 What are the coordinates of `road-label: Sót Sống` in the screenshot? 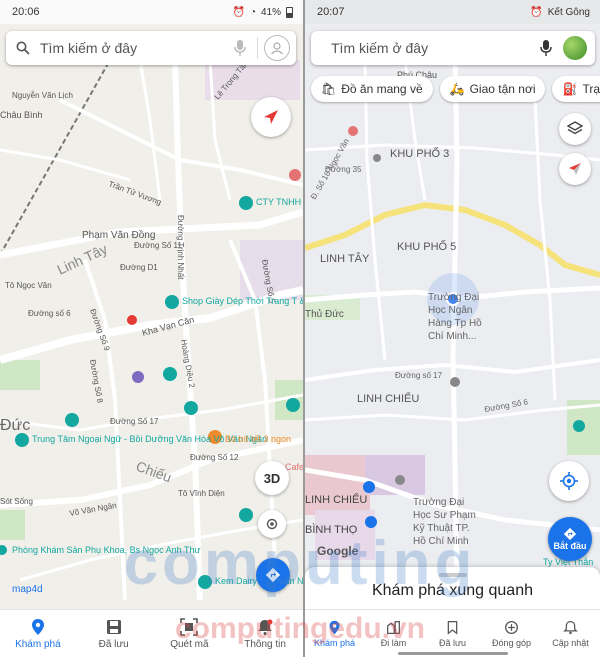 It's located at (16, 501).